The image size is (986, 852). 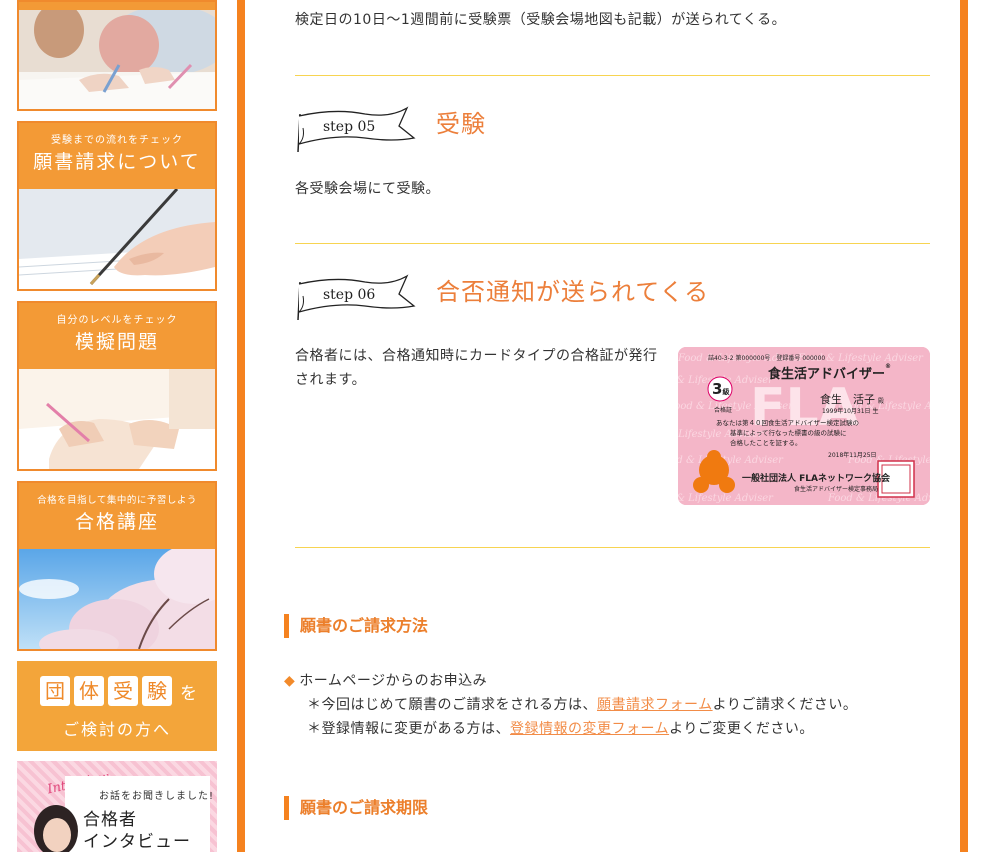 What do you see at coordinates (852, 455) in the screenshot?
I see `certificate-date: 2018年11月25日` at bounding box center [852, 455].